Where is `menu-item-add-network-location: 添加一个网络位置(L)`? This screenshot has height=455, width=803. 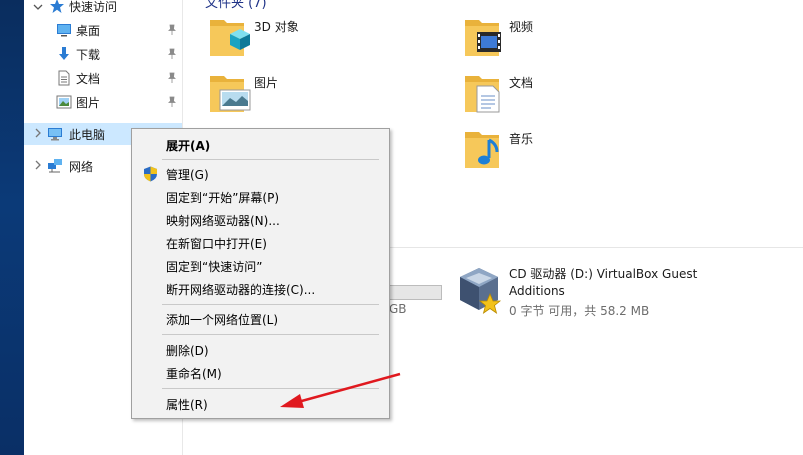 menu-item-add-network-location: 添加一个网络位置(L) is located at coordinates (260, 319).